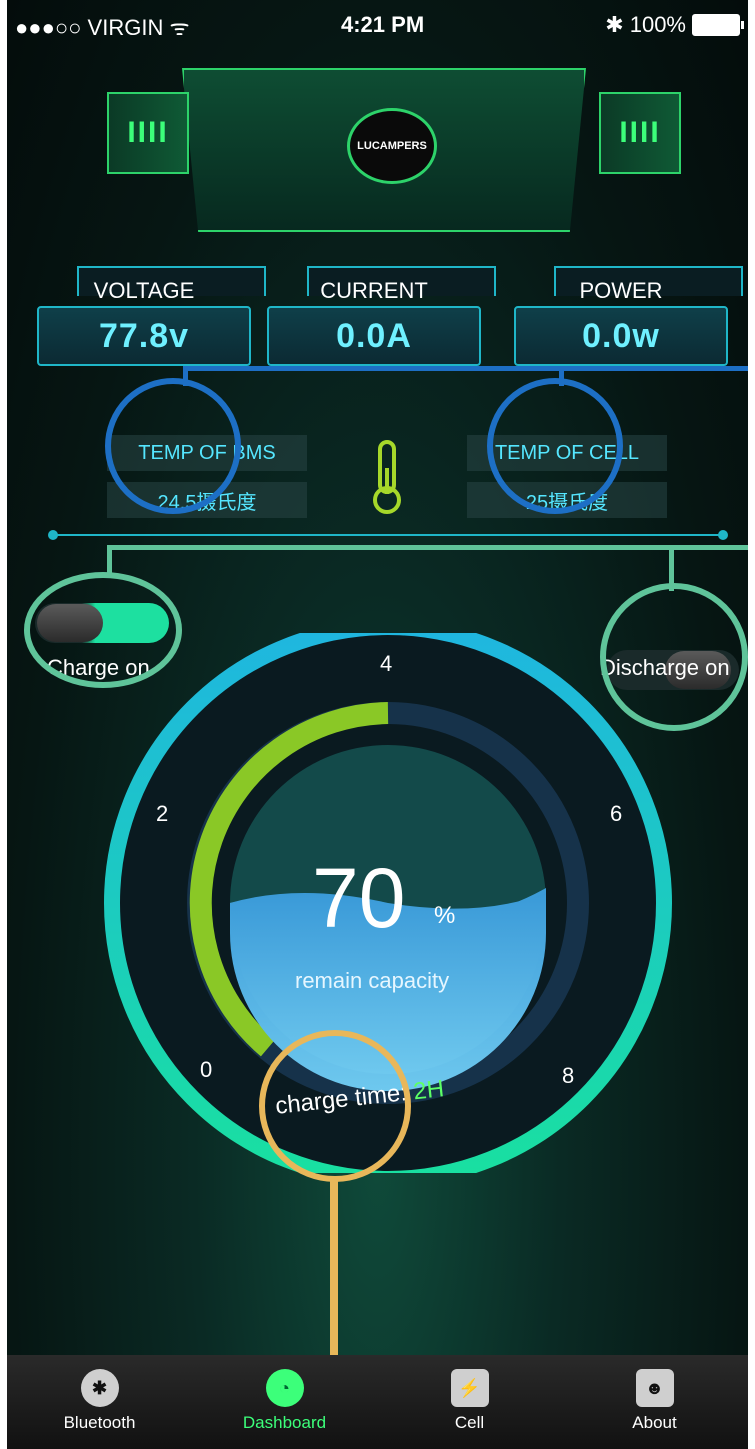 This screenshot has height=1449, width=755. I want to click on carrier: ●●●○○ VIRGIN ᯤ, so click(102, 27).